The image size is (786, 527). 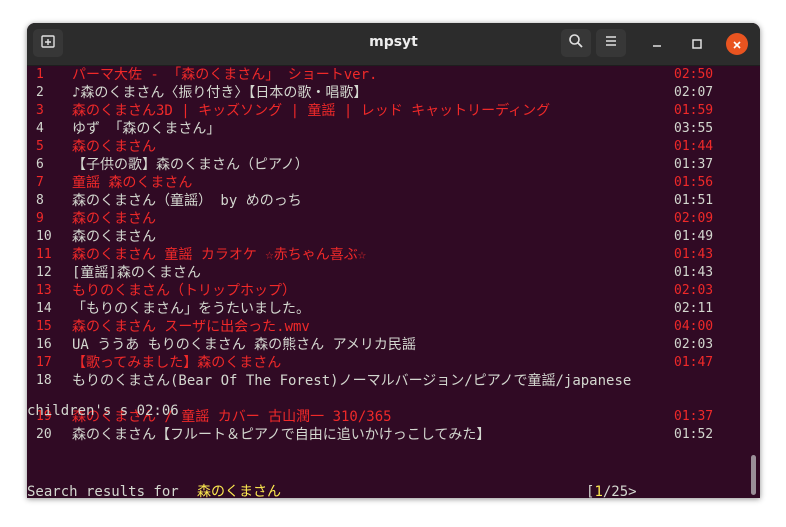 What do you see at coordinates (40, 164) in the screenshot?
I see `result-number: 6` at bounding box center [40, 164].